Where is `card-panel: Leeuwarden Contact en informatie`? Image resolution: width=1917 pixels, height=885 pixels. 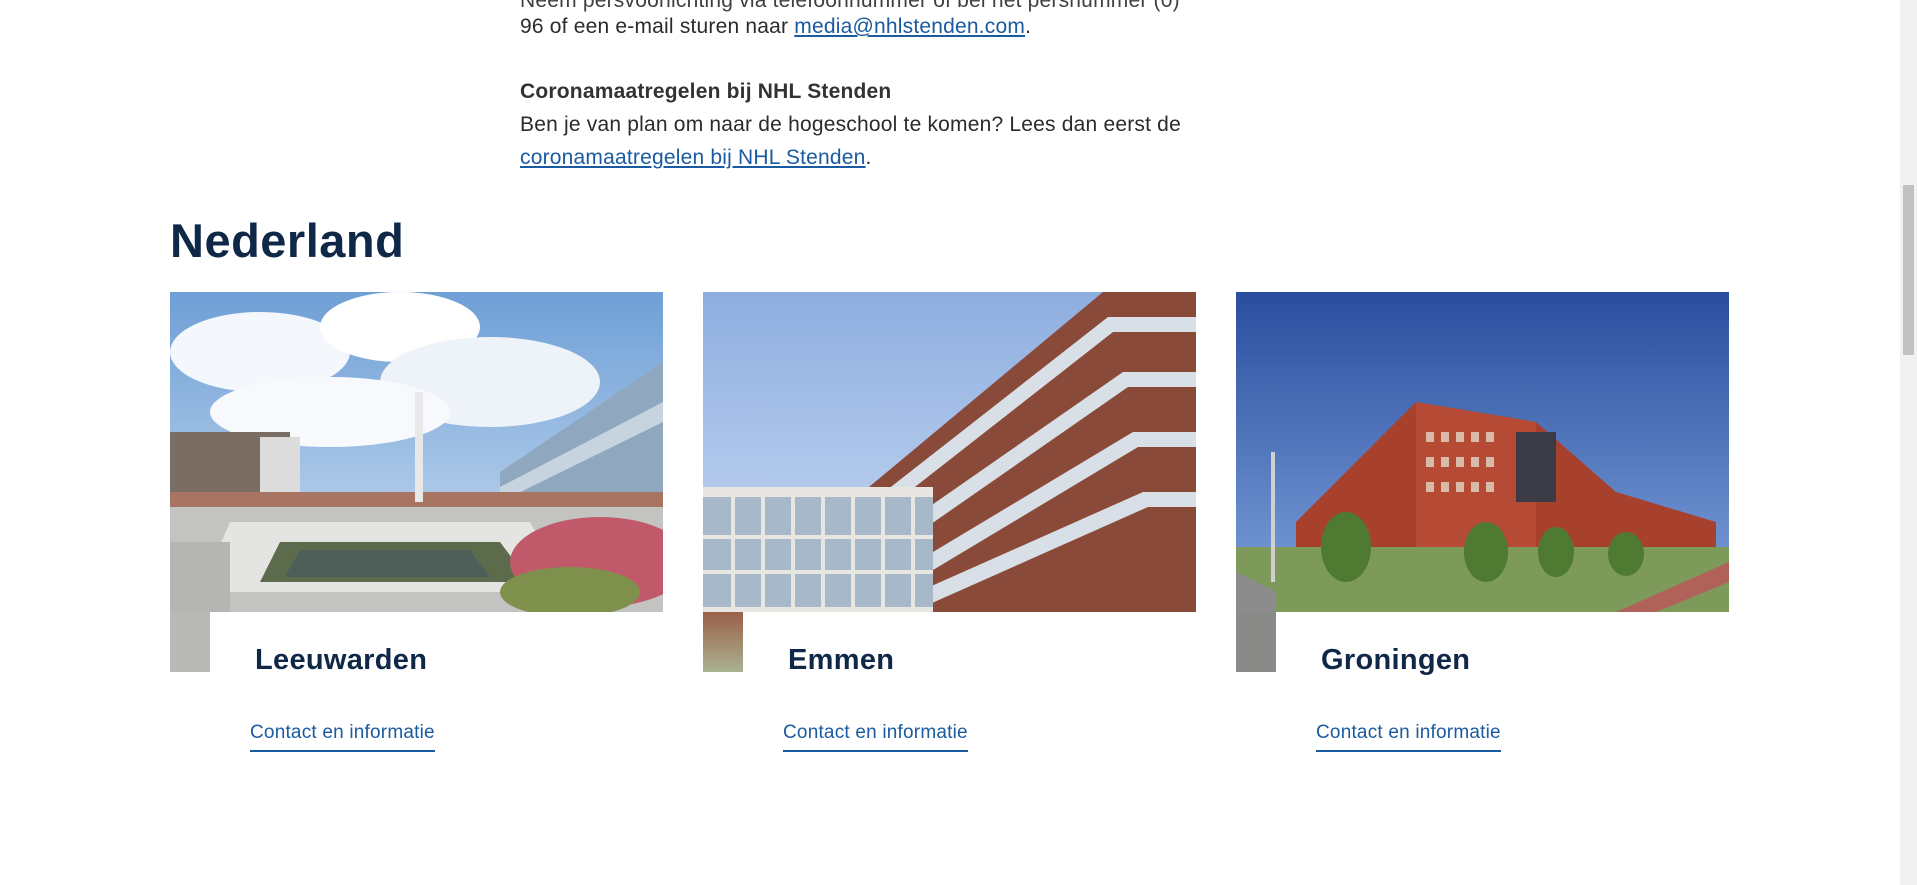 card-panel: Leeuwarden Contact en informatie is located at coordinates (436, 692).